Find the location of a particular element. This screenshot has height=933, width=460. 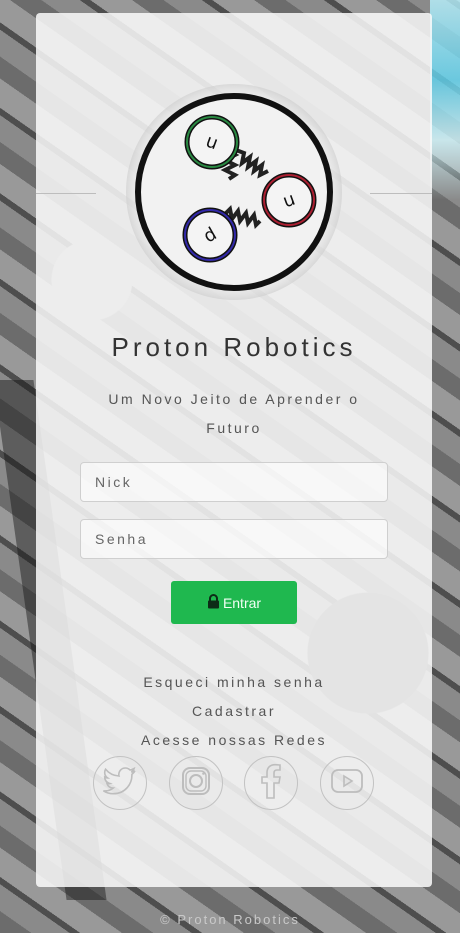

twitter-link is located at coordinates (120, 783).